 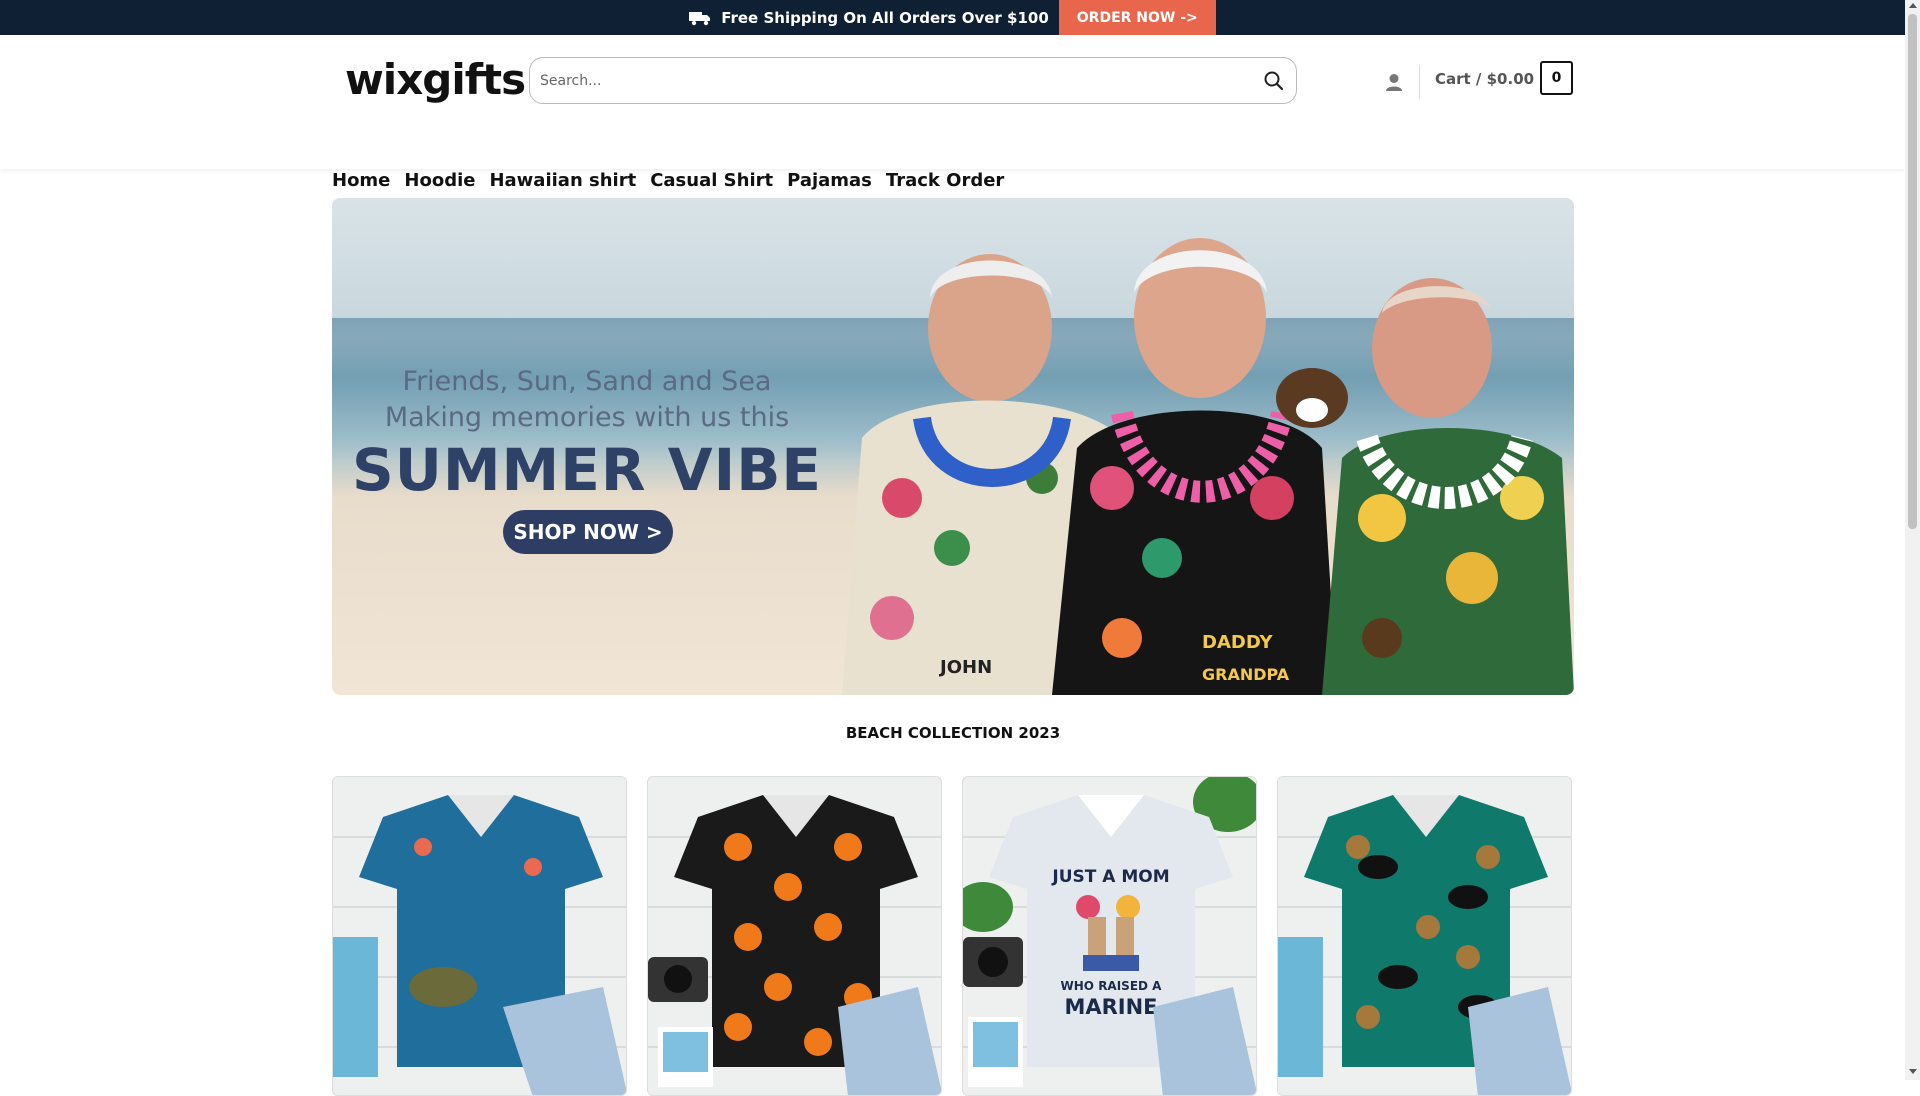 What do you see at coordinates (953, 733) in the screenshot?
I see `collection-title: BEACH COLLECTION 2023` at bounding box center [953, 733].